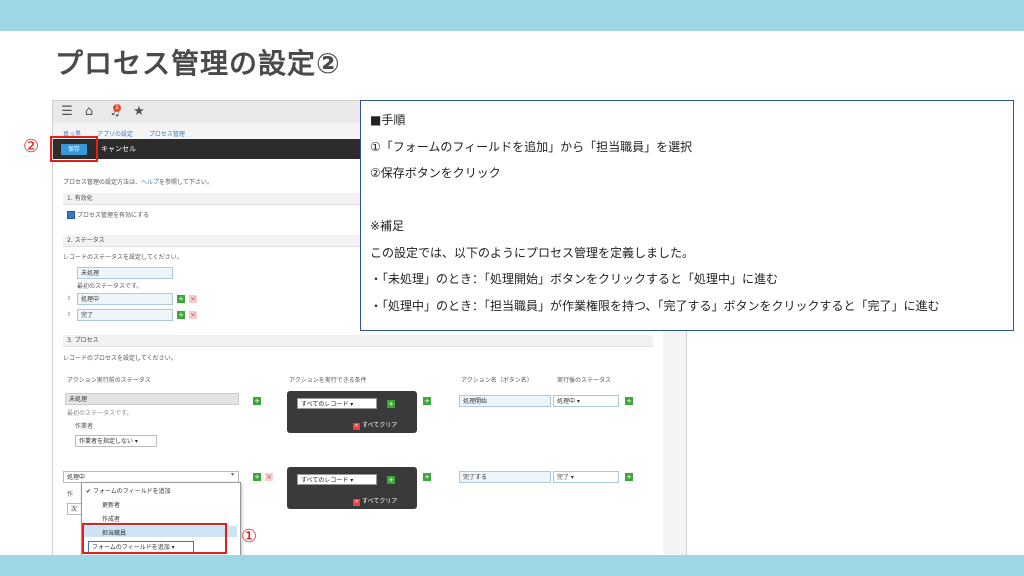  What do you see at coordinates (113, 215) in the screenshot?
I see `enable-label: プロセス管理を有効にする` at bounding box center [113, 215].